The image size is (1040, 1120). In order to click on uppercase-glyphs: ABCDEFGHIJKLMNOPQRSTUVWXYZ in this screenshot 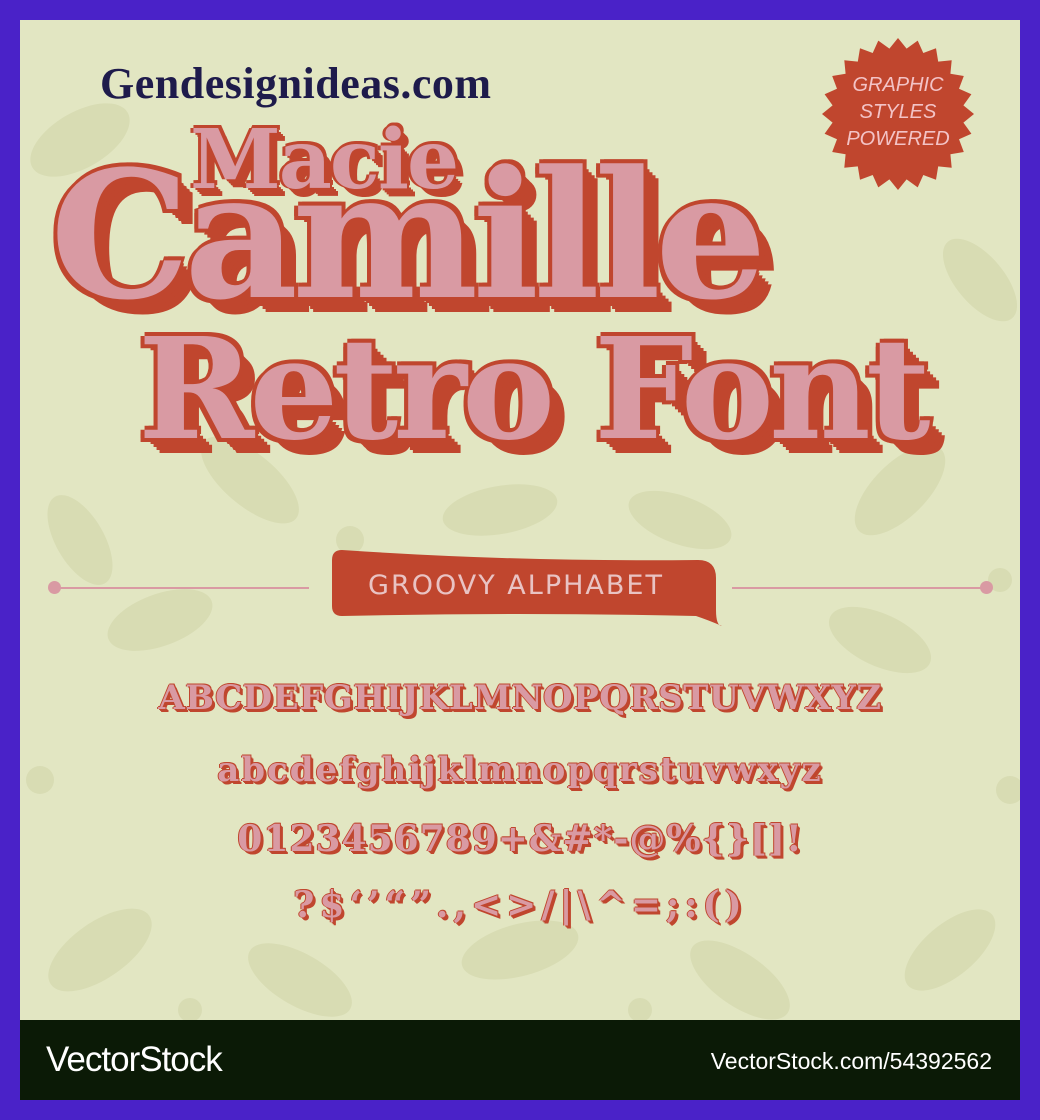, I will do `click(520, 698)`.